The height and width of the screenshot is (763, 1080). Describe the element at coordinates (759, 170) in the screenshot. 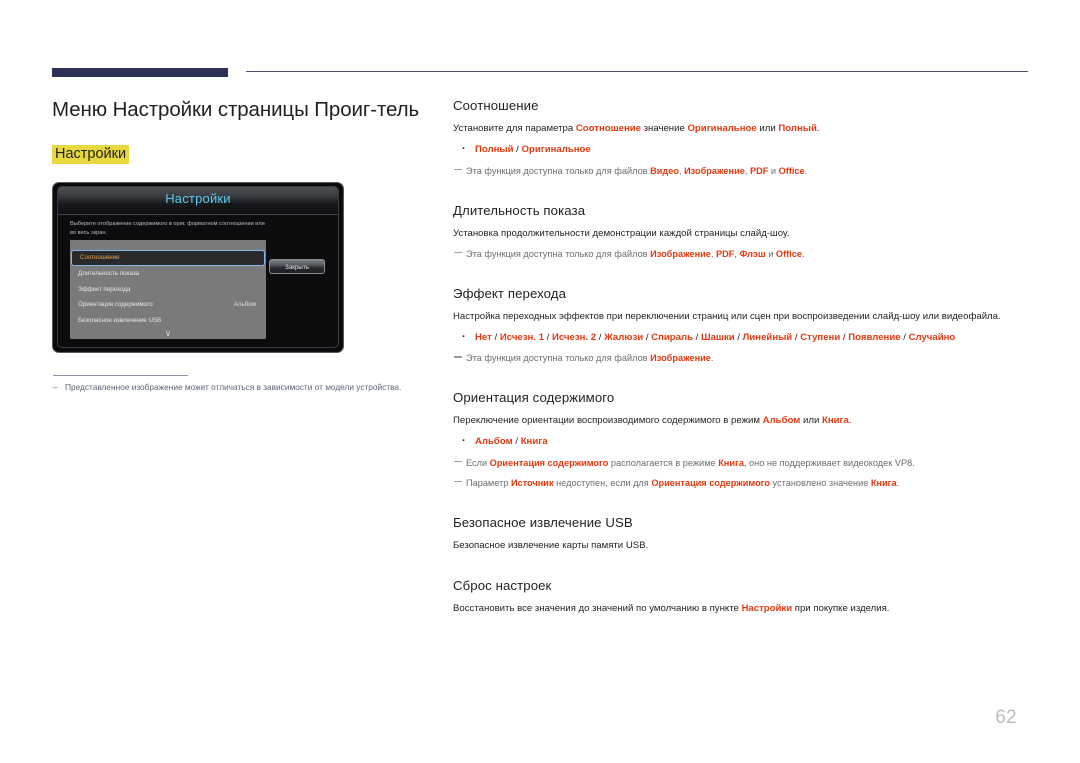

I see `emphasis-term: PDF` at that location.